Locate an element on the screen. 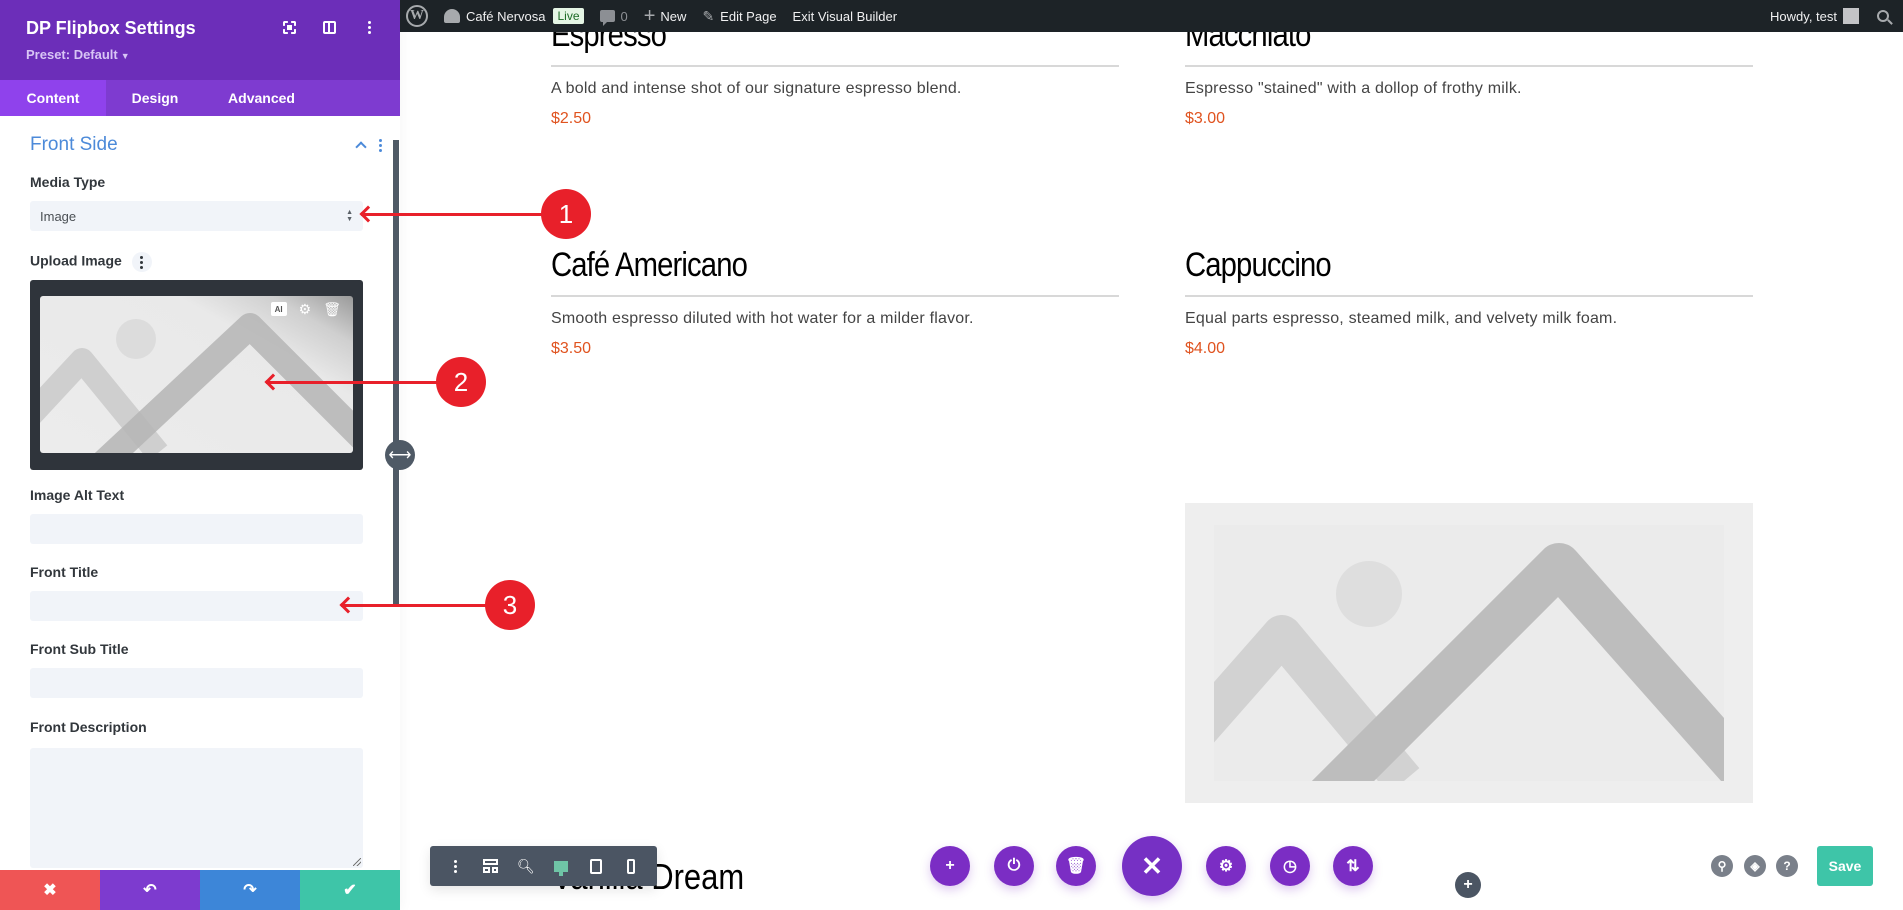 Image resolution: width=1903 pixels, height=910 pixels. upload-image-field: AI ⚙ 🗑 is located at coordinates (196, 375).